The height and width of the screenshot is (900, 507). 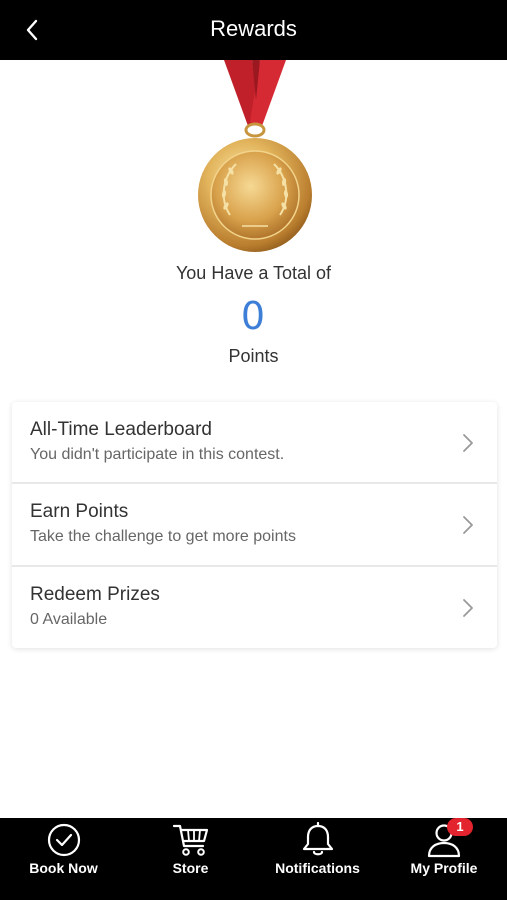 I want to click on header-bar: Rewards, so click(x=253, y=30).